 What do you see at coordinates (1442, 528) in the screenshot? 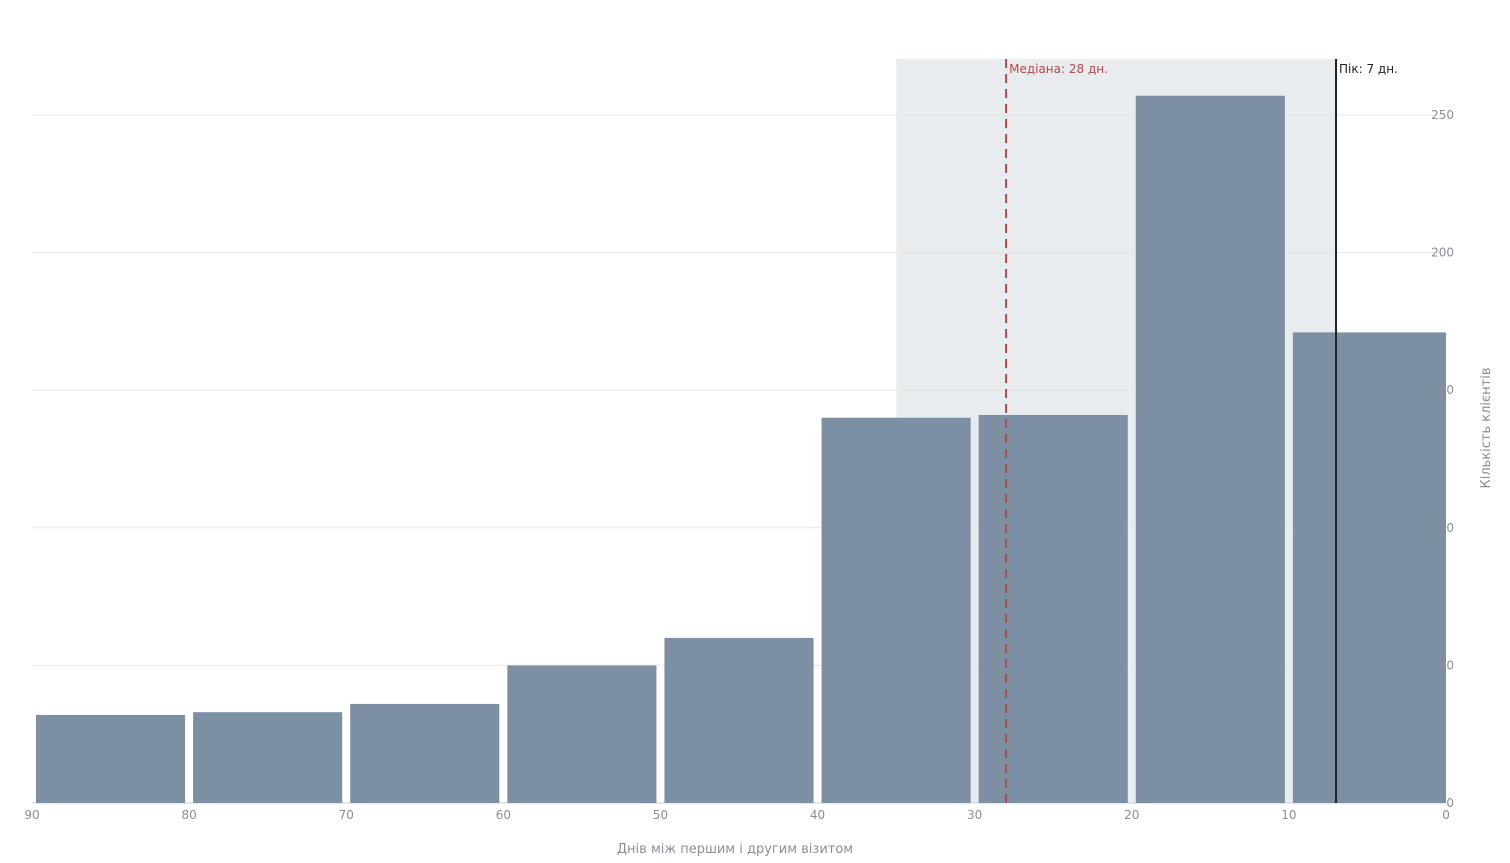
I see `y-tick-label: 100` at bounding box center [1442, 528].